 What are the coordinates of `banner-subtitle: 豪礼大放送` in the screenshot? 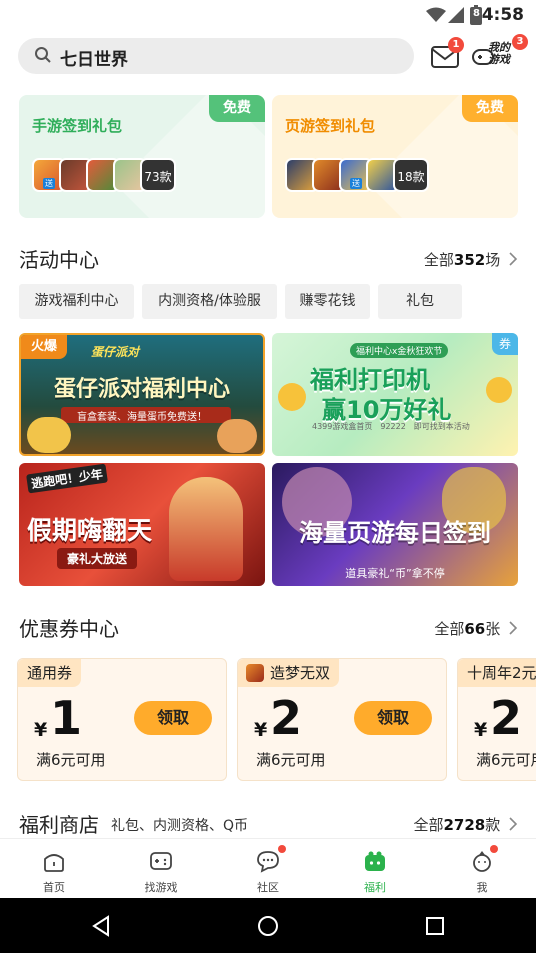 It's located at (97, 558).